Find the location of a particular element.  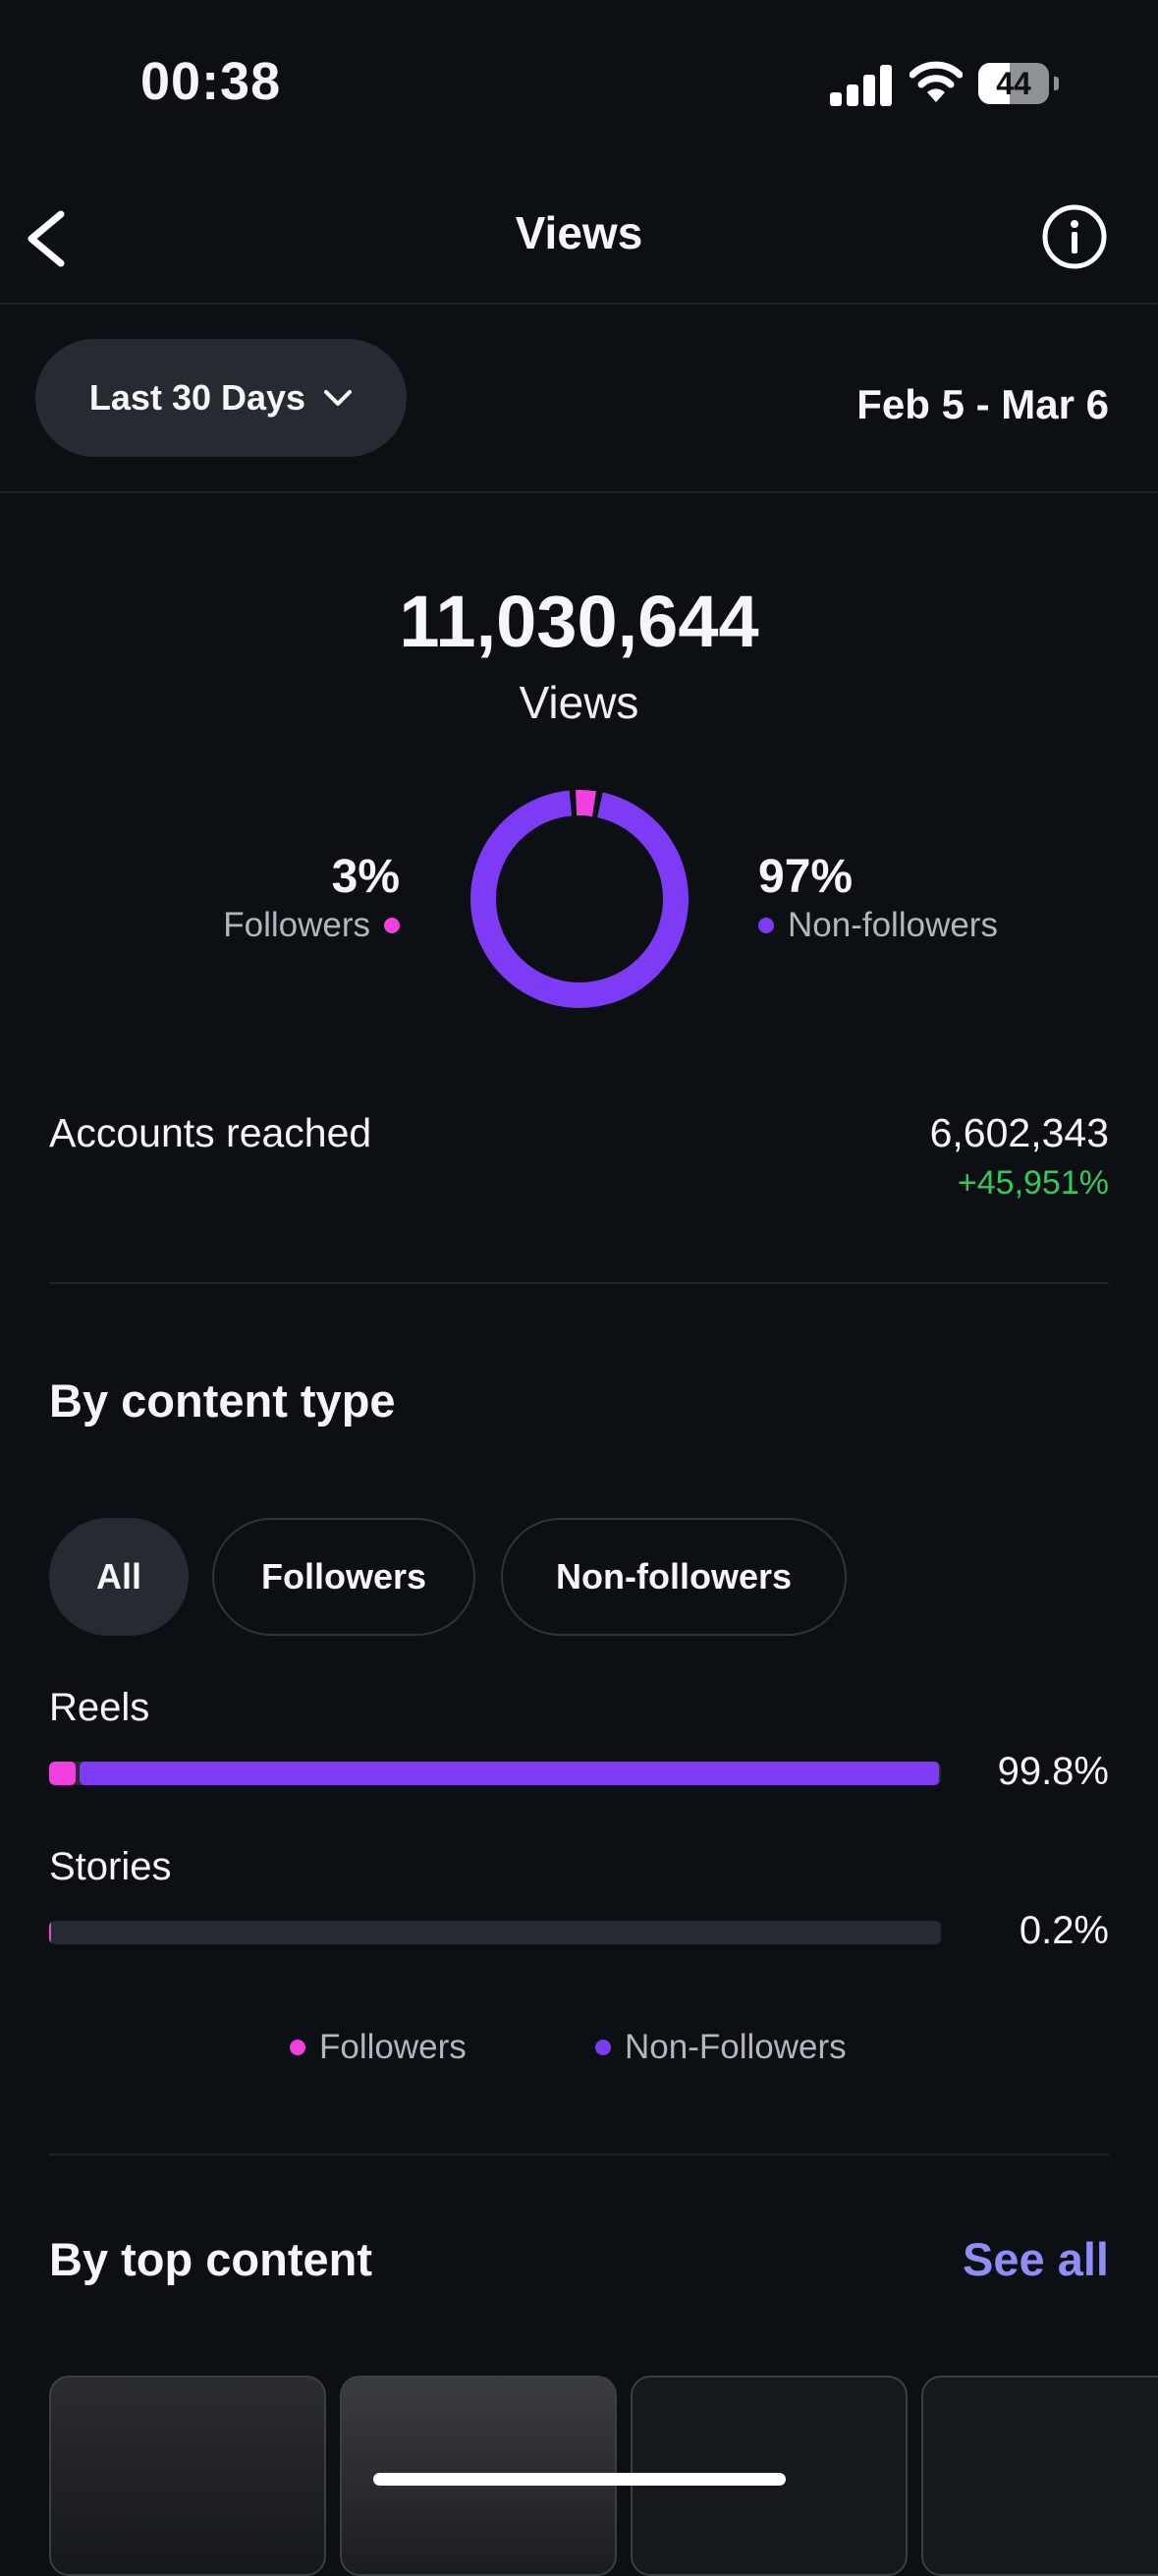

date-range-dropdown: Last 30 Days is located at coordinates (221, 398).